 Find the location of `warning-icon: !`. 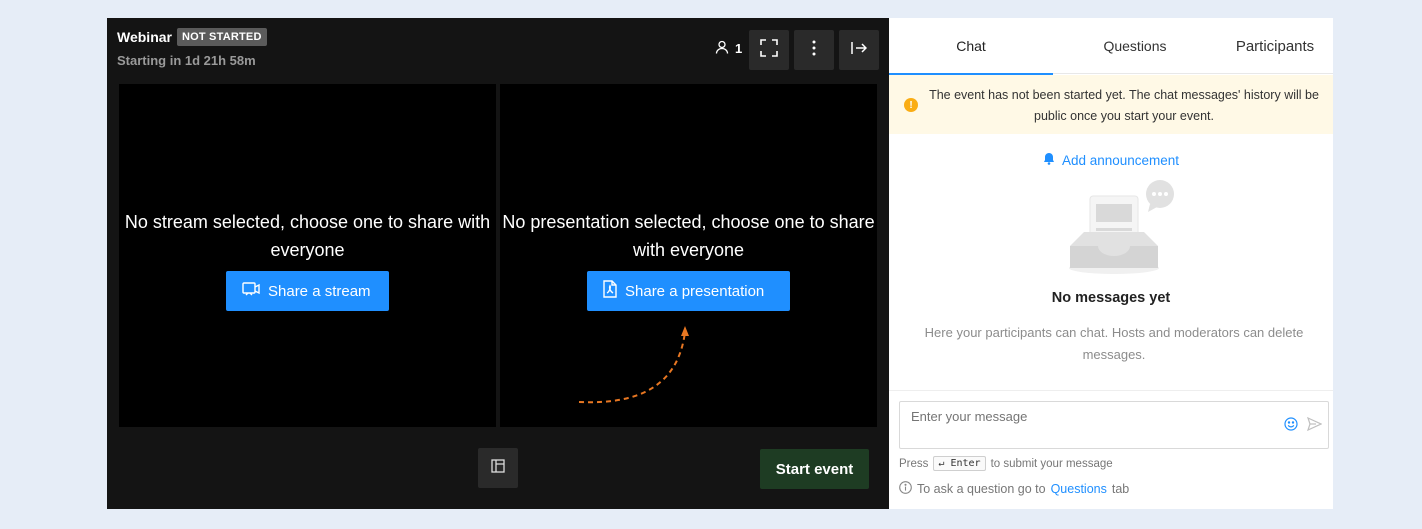

warning-icon: ! is located at coordinates (911, 105).